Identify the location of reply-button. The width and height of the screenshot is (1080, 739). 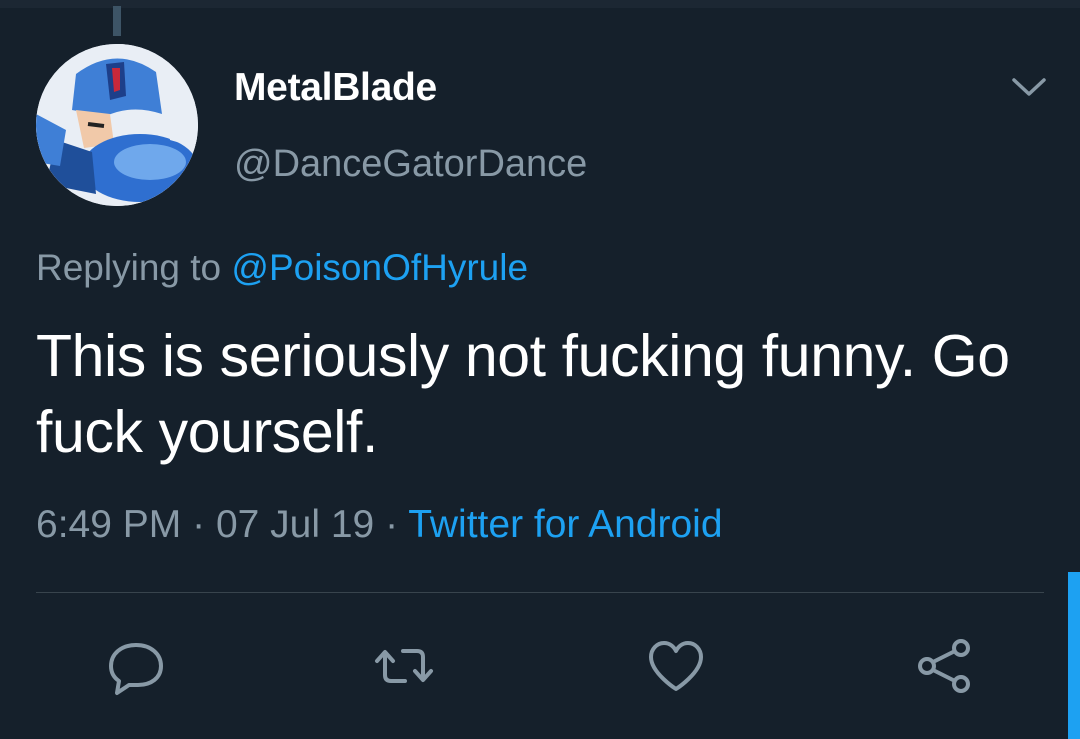
(136, 666).